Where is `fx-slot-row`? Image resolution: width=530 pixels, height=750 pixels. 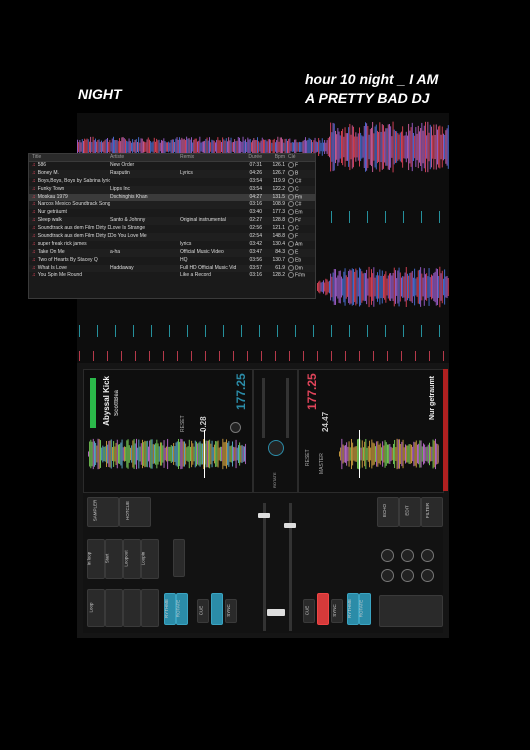
fx-slot-row is located at coordinates (411, 611).